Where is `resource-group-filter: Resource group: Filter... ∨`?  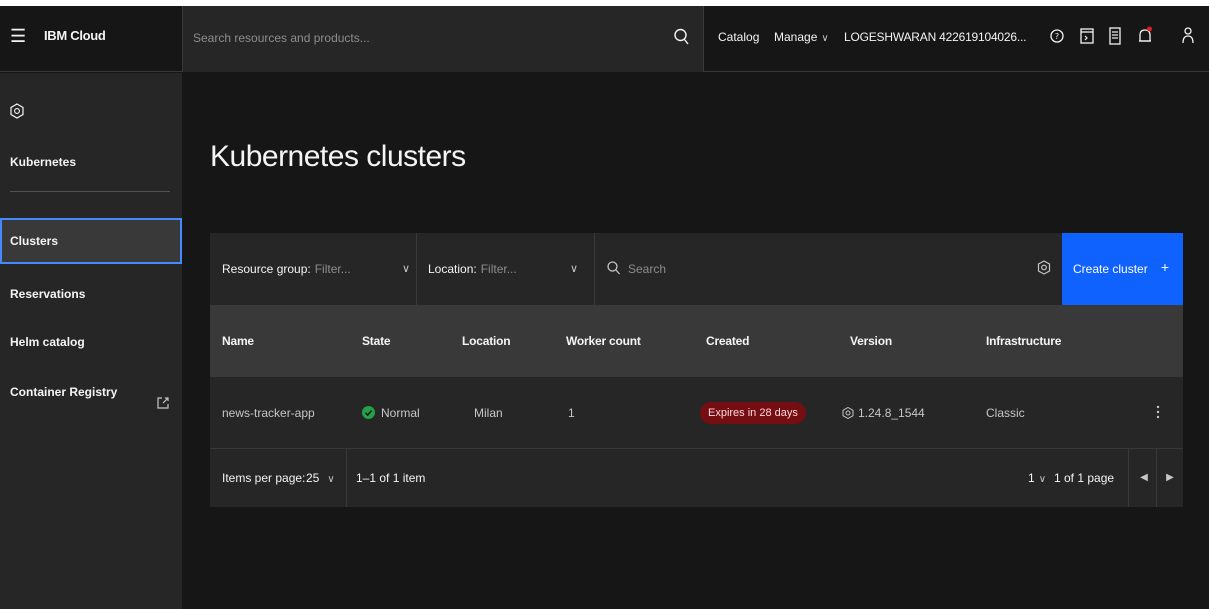
resource-group-filter: Resource group: Filter... ∨ is located at coordinates (320, 269).